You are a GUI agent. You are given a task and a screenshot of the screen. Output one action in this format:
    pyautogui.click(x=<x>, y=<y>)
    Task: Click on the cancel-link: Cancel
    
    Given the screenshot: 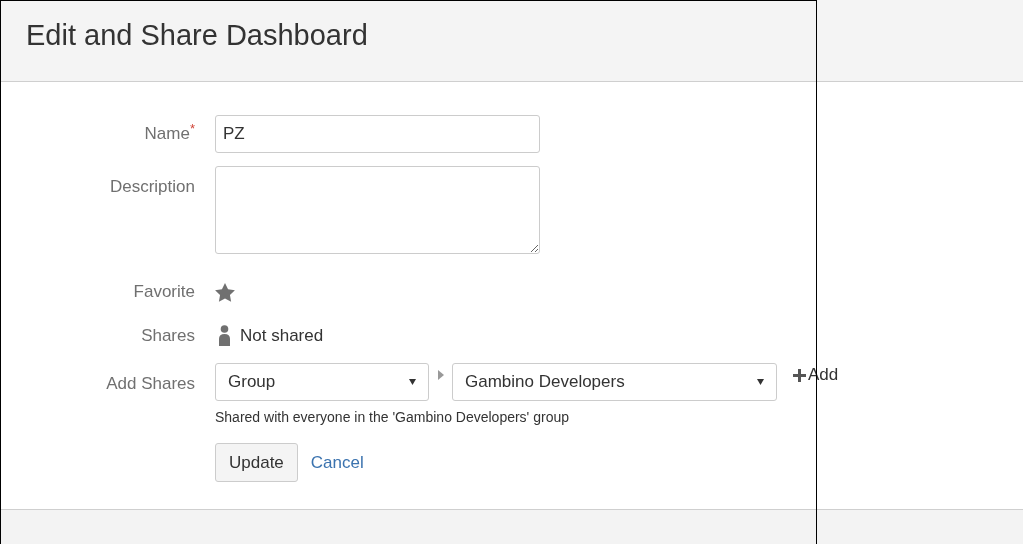 What is the action you would take?
    pyautogui.click(x=337, y=462)
    